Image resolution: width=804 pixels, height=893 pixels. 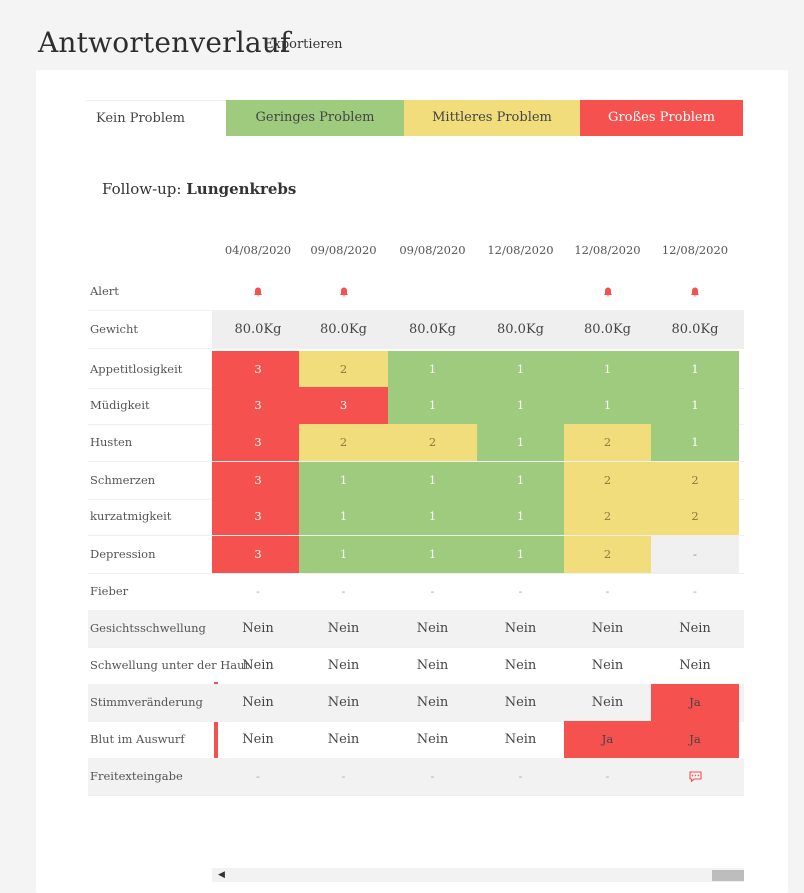 I want to click on export-link: Exportieren, so click(x=303, y=44).